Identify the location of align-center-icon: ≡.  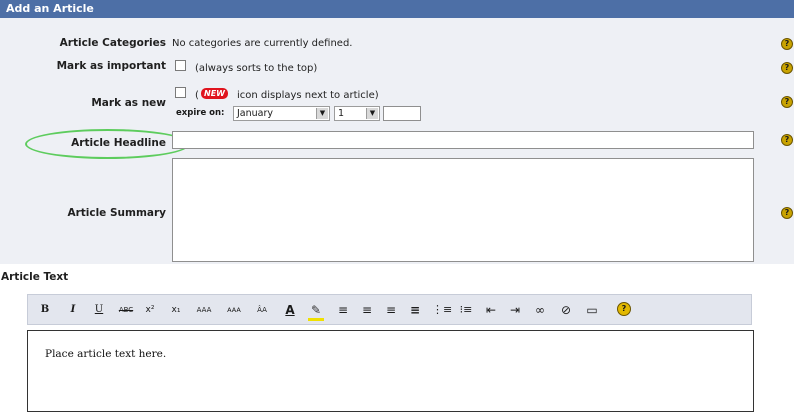
(367, 310).